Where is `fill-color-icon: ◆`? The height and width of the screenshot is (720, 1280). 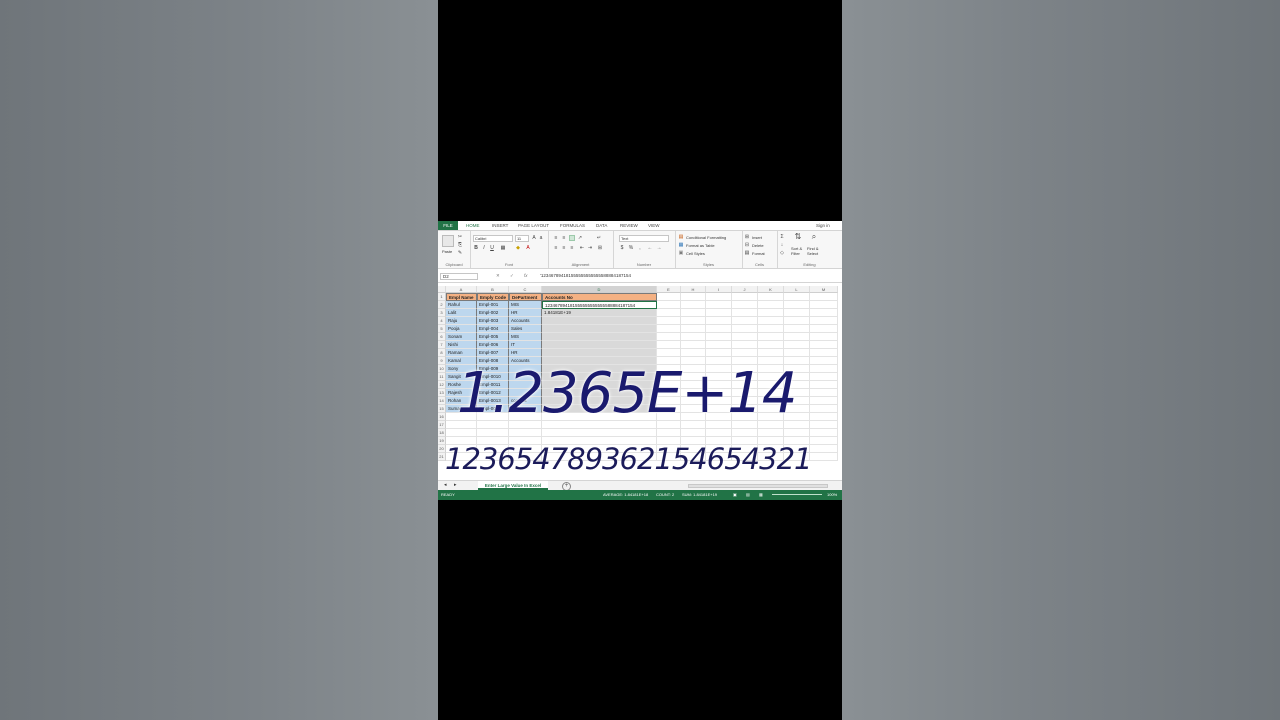 fill-color-icon: ◆ is located at coordinates (518, 248).